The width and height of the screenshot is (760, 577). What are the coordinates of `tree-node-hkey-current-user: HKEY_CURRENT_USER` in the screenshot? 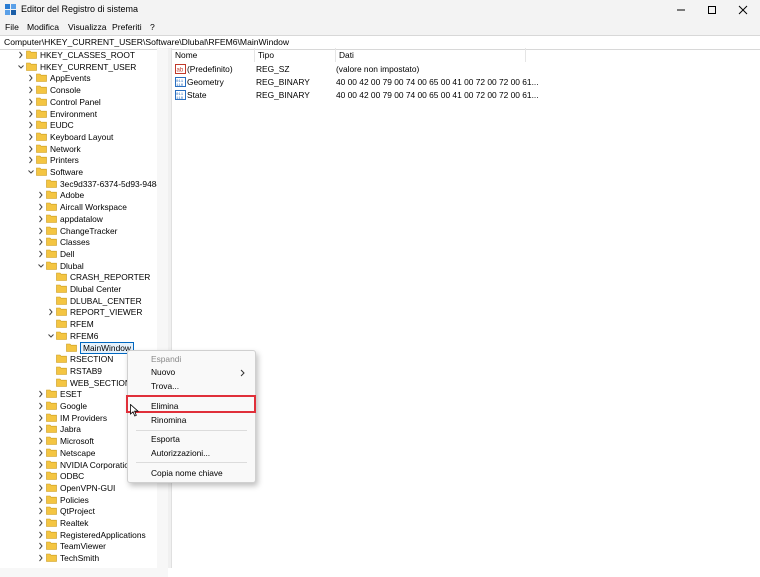 It's located at (78, 67).